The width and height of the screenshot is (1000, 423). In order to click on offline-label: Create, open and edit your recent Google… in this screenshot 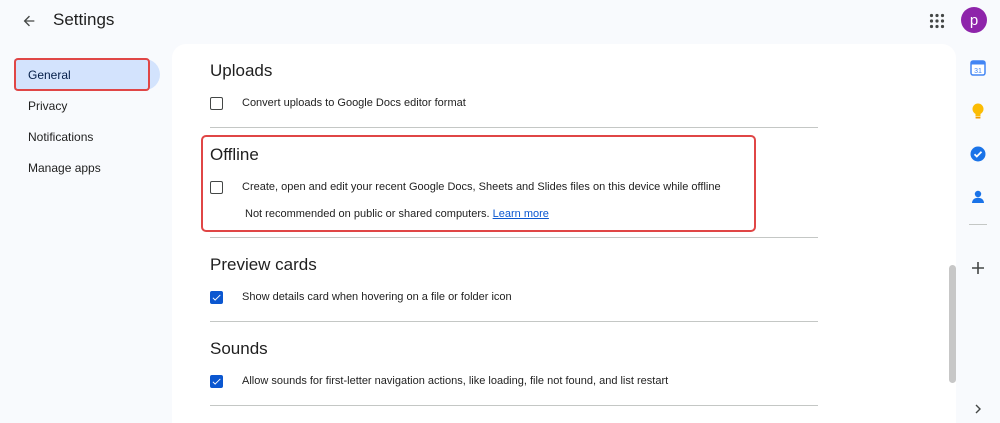, I will do `click(481, 187)`.